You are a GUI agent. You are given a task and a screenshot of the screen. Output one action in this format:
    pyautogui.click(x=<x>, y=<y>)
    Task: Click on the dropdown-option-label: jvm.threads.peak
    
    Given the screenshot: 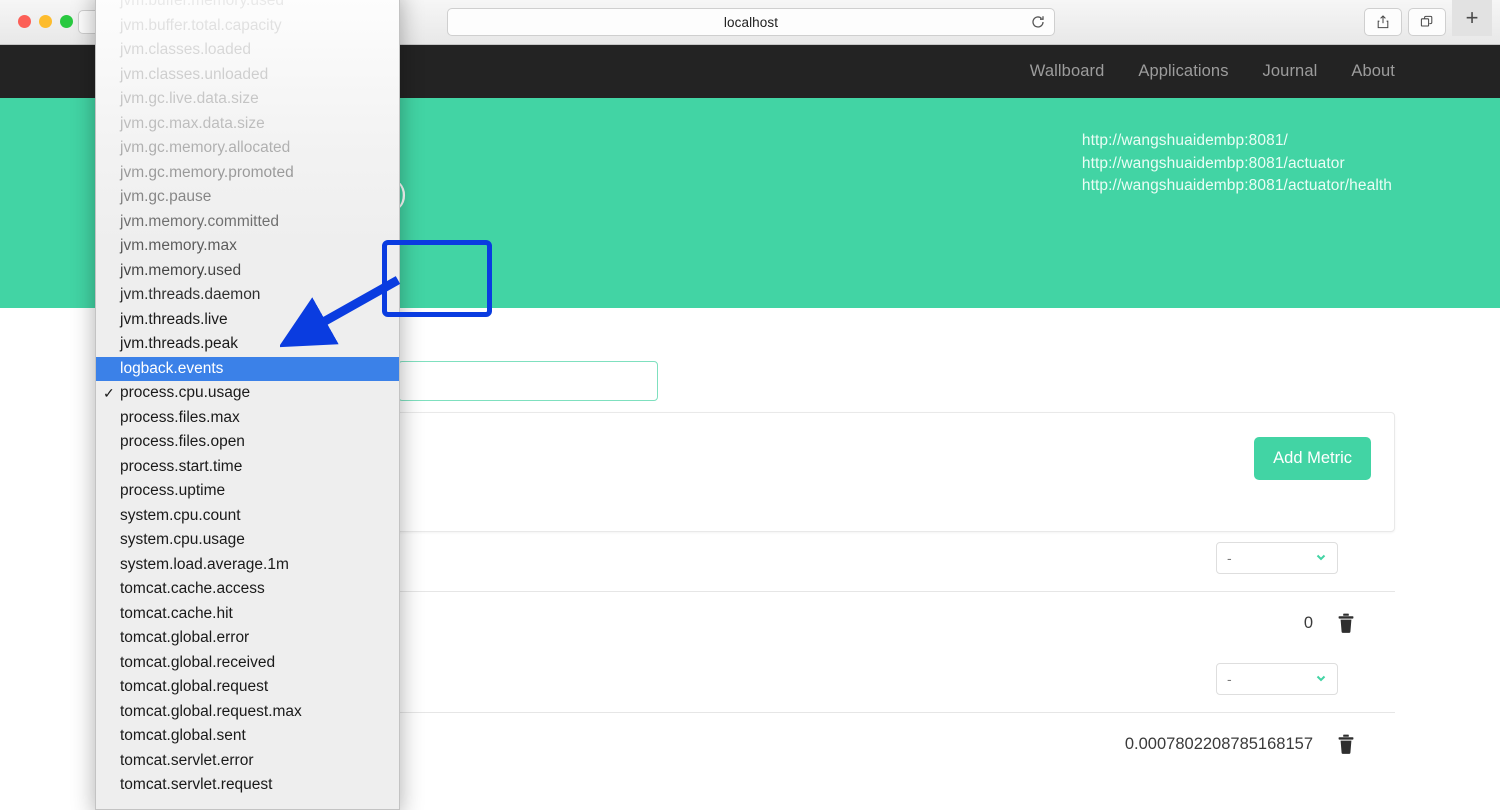 What is the action you would take?
    pyautogui.click(x=179, y=343)
    